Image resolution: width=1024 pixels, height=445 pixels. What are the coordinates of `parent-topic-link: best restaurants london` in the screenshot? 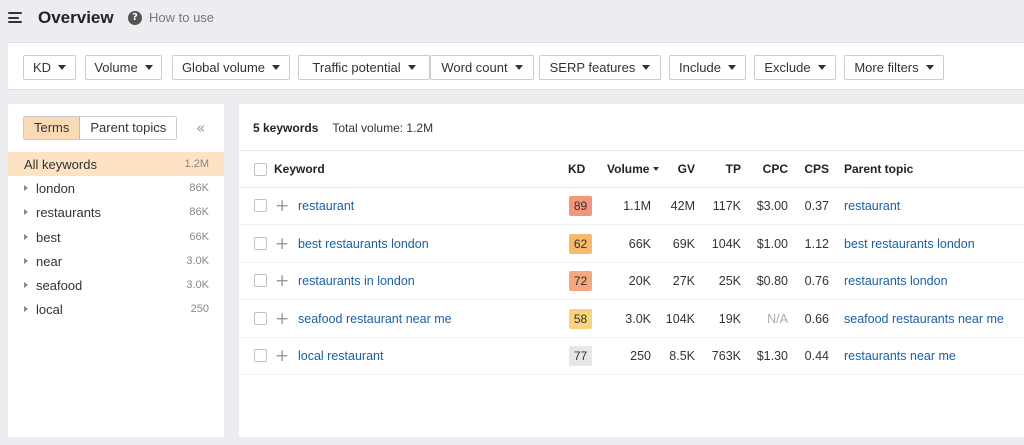 It's located at (909, 244).